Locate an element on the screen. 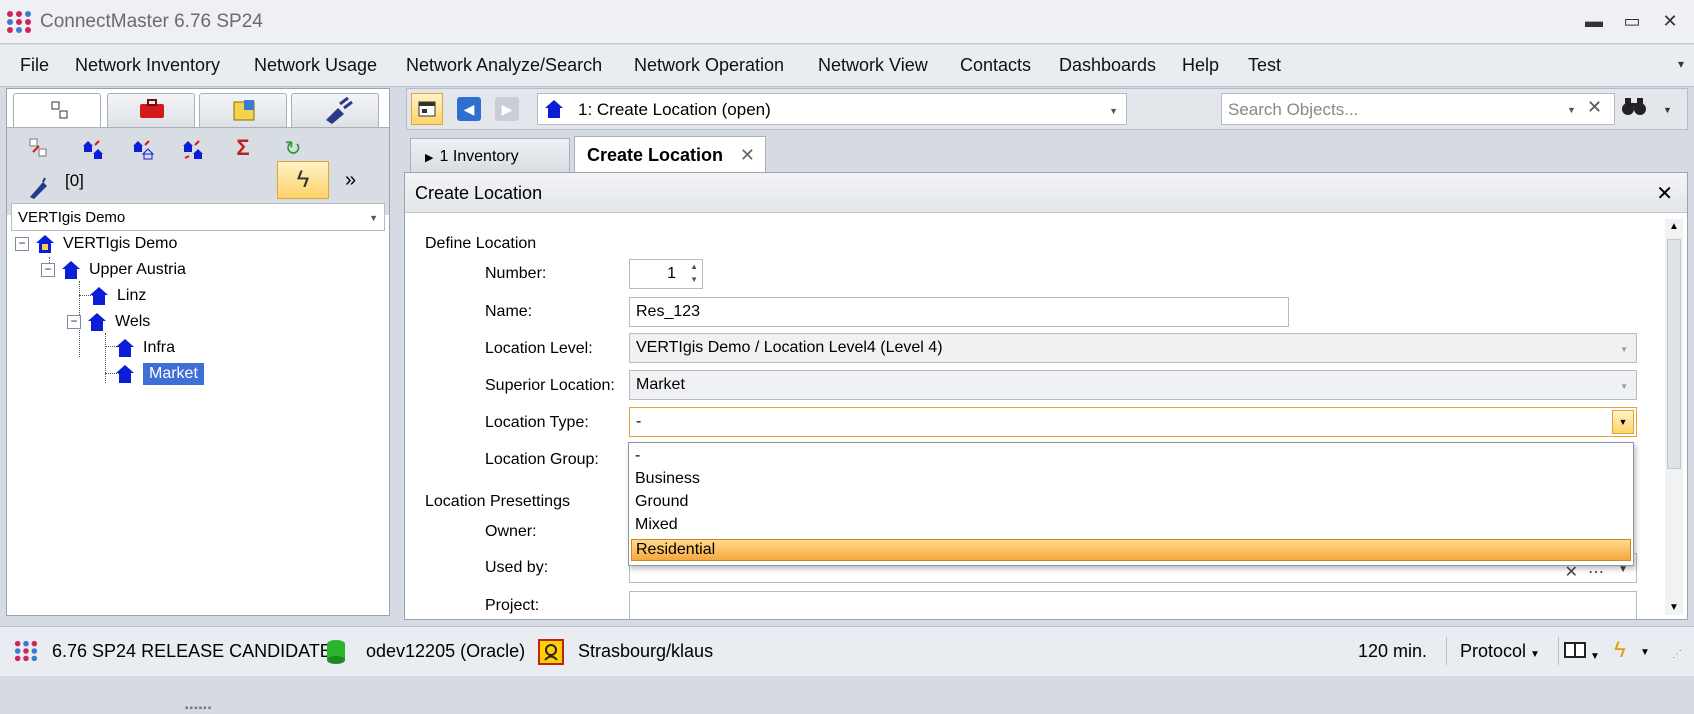 The width and height of the screenshot is (1694, 714). dialog-header: Create Location ✕ is located at coordinates (1046, 193).